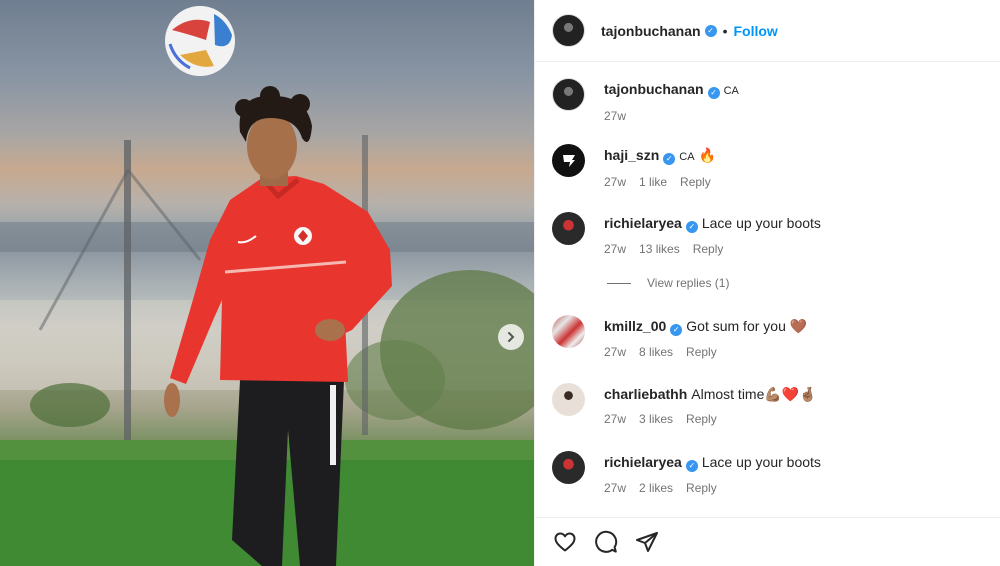  I want to click on chevron-right-icon, so click(511, 337).